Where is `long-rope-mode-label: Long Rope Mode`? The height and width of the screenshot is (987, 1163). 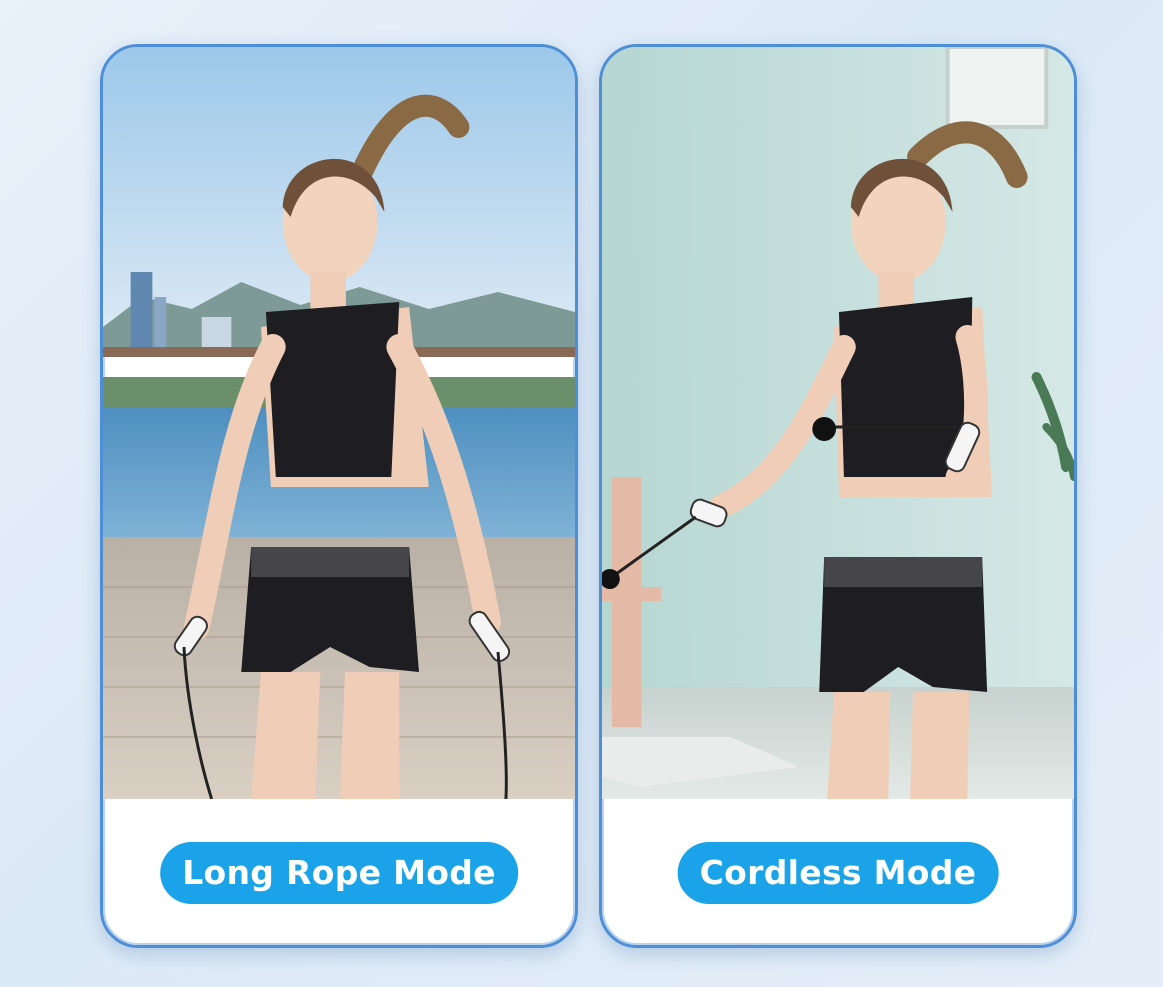 long-rope-mode-label: Long Rope Mode is located at coordinates (339, 873).